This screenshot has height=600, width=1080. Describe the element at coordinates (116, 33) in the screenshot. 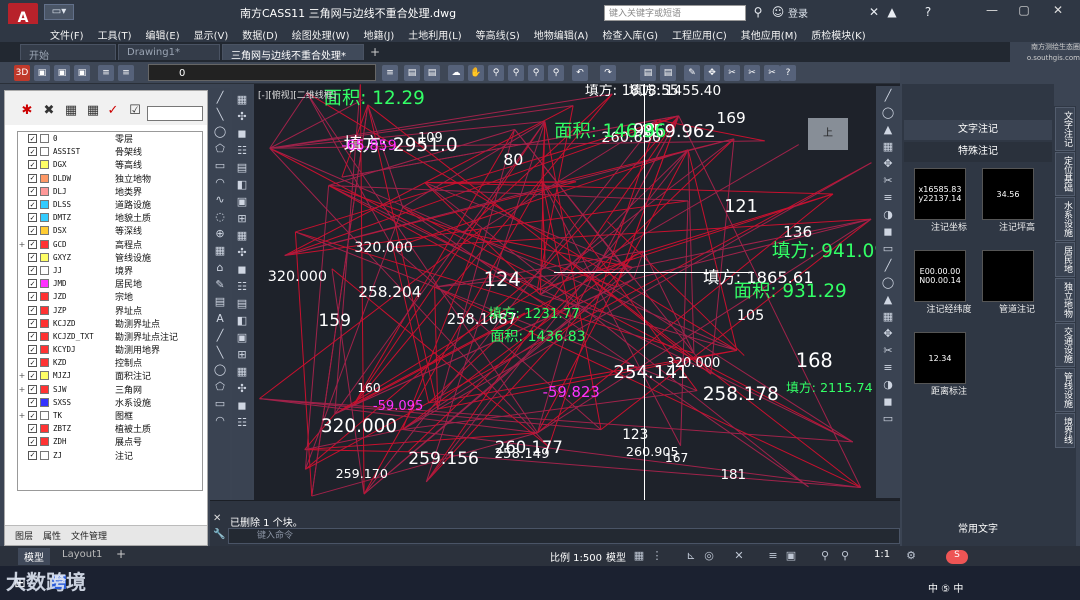

I see `menu-item-1: 工具(T)` at that location.